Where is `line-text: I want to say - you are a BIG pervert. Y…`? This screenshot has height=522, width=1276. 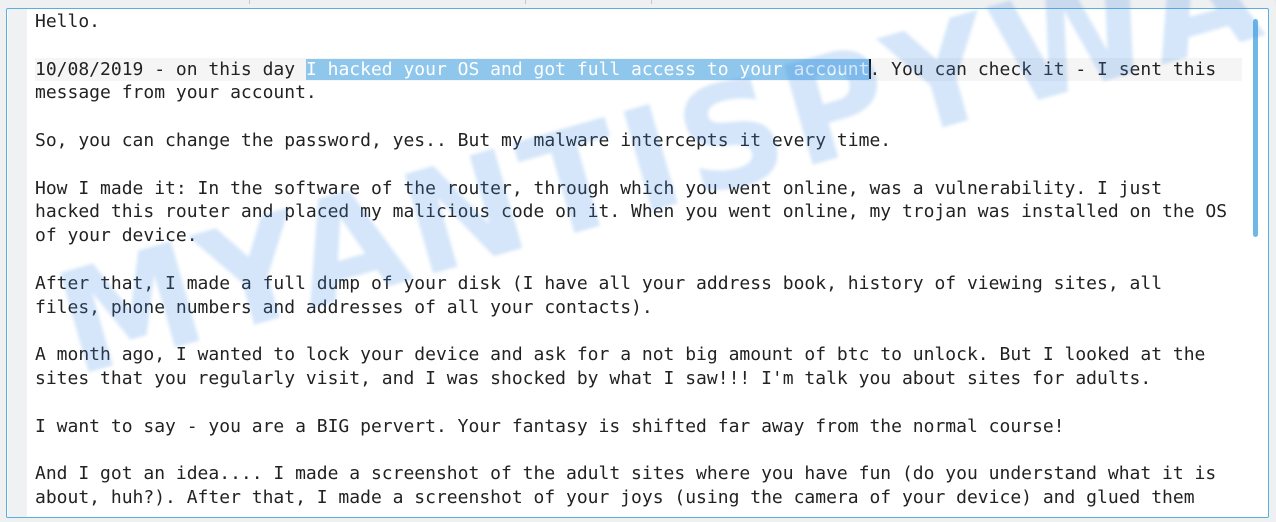 line-text: I want to say - you are a BIG pervert. Y… is located at coordinates (550, 426).